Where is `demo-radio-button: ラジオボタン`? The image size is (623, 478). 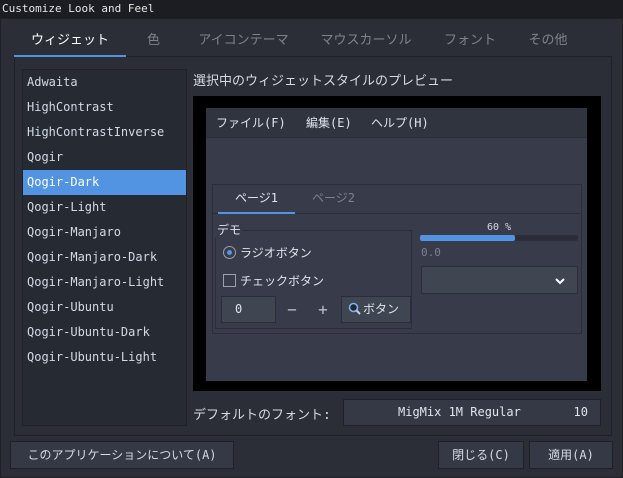 demo-radio-button: ラジオボタン is located at coordinates (267, 252).